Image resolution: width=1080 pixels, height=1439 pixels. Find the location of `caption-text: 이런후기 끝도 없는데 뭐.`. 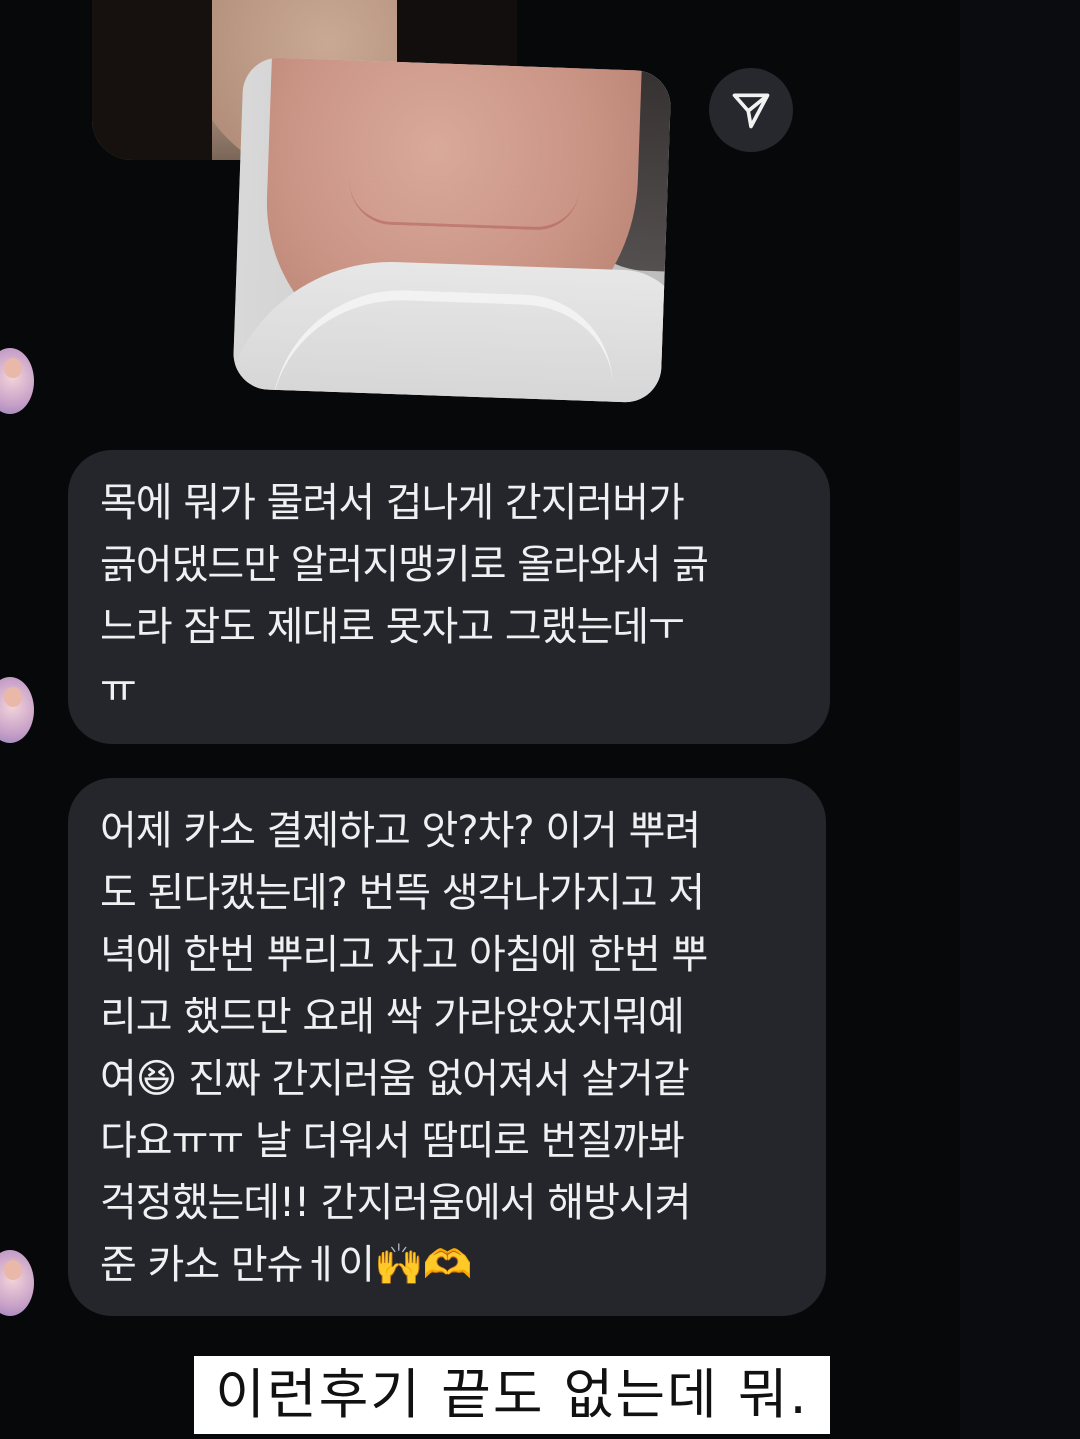

caption-text: 이런후기 끝도 없는데 뭐. is located at coordinates (512, 1395).